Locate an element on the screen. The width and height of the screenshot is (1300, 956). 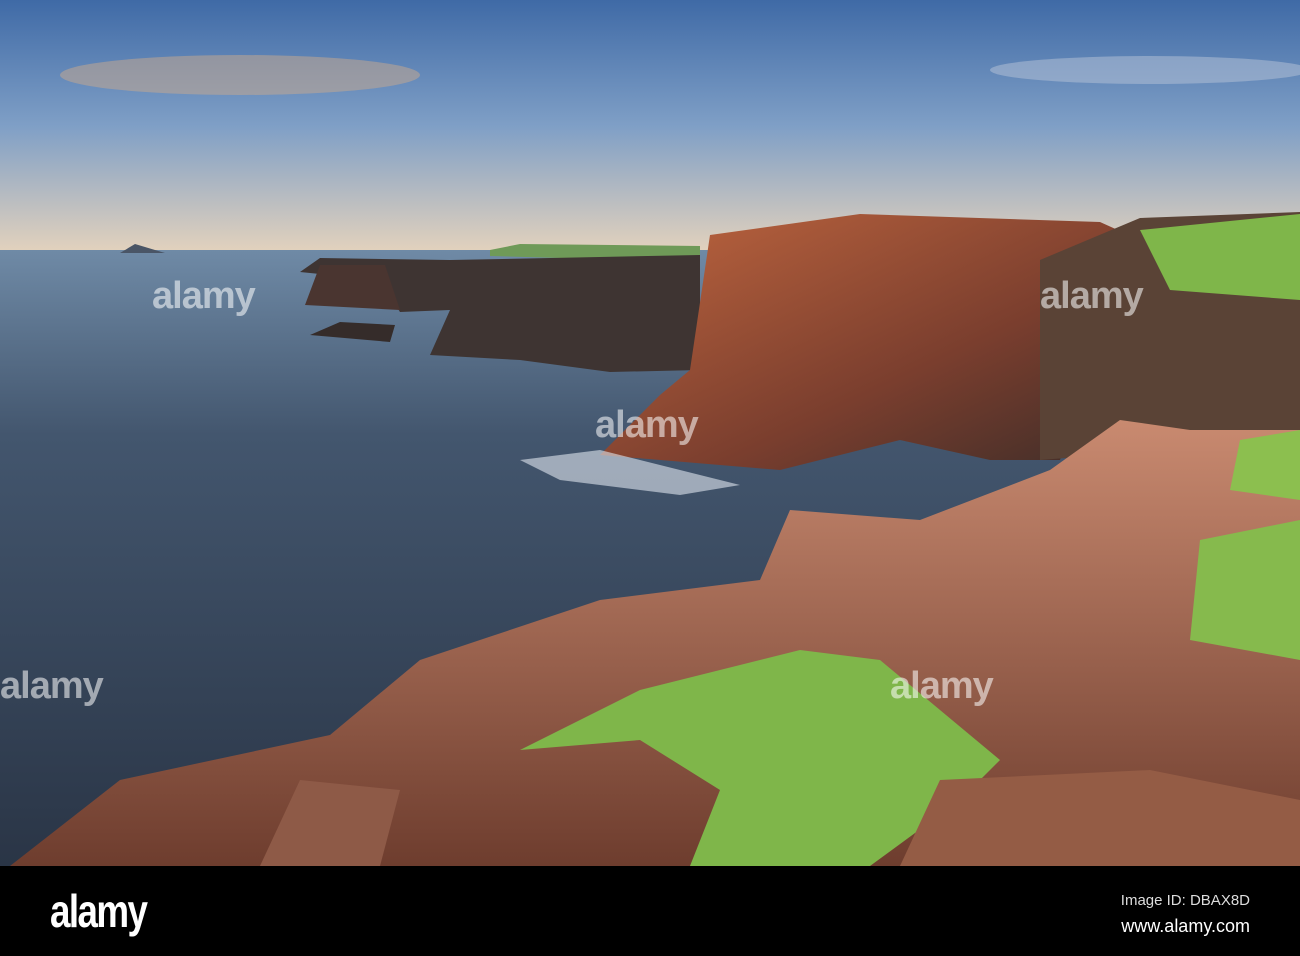
site-url: www.alamy.com is located at coordinates (1185, 926).